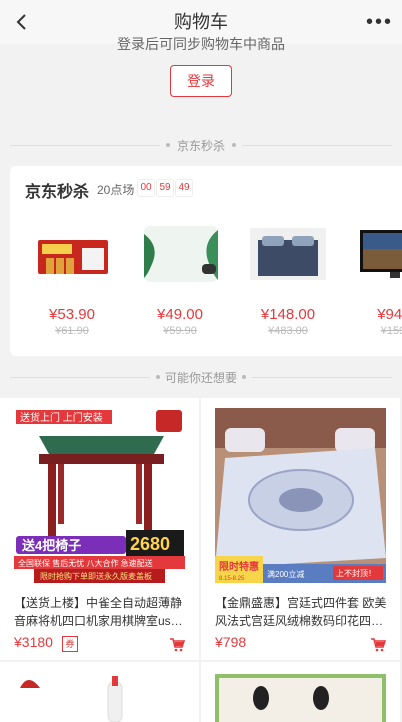  Describe the element at coordinates (33, 642) in the screenshot. I see `product-price: ¥3180` at that location.